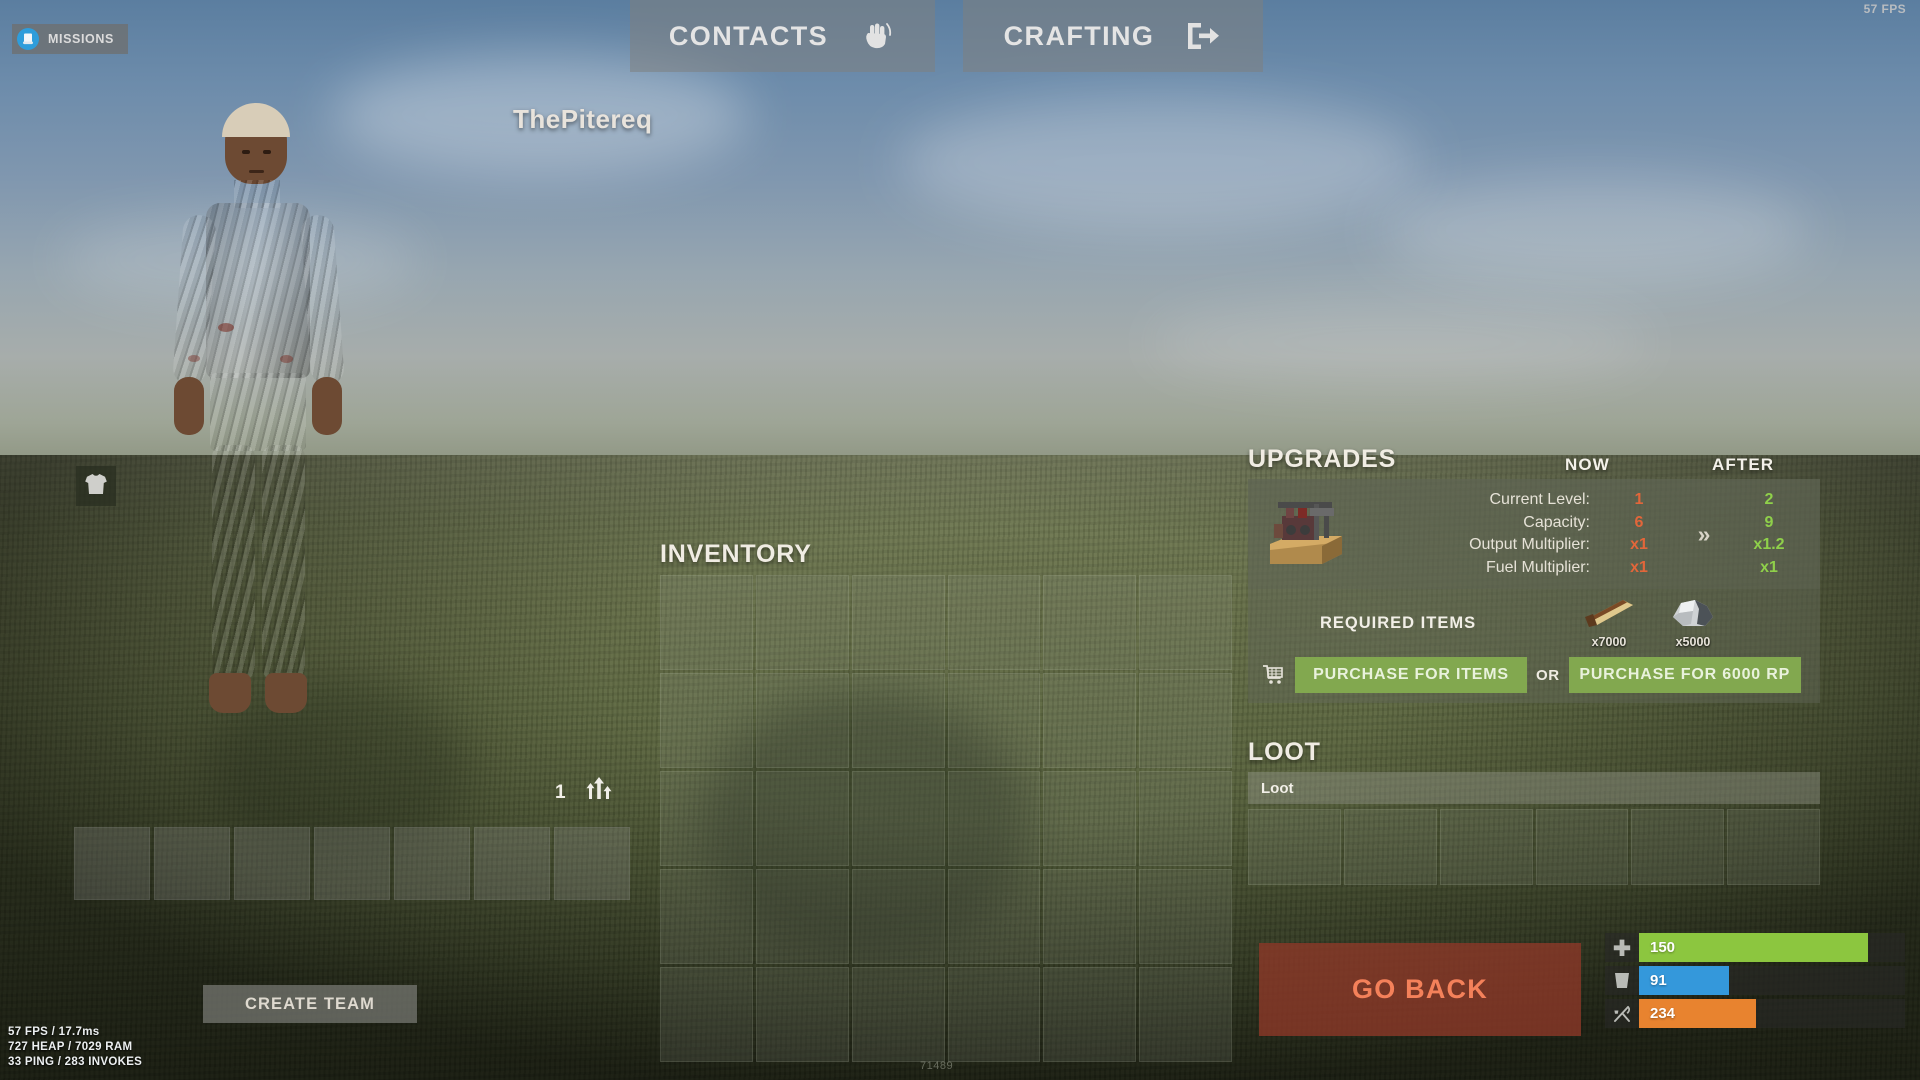  Describe the element at coordinates (1556, 522) in the screenshot. I see `stat-label: Capacity:` at that location.